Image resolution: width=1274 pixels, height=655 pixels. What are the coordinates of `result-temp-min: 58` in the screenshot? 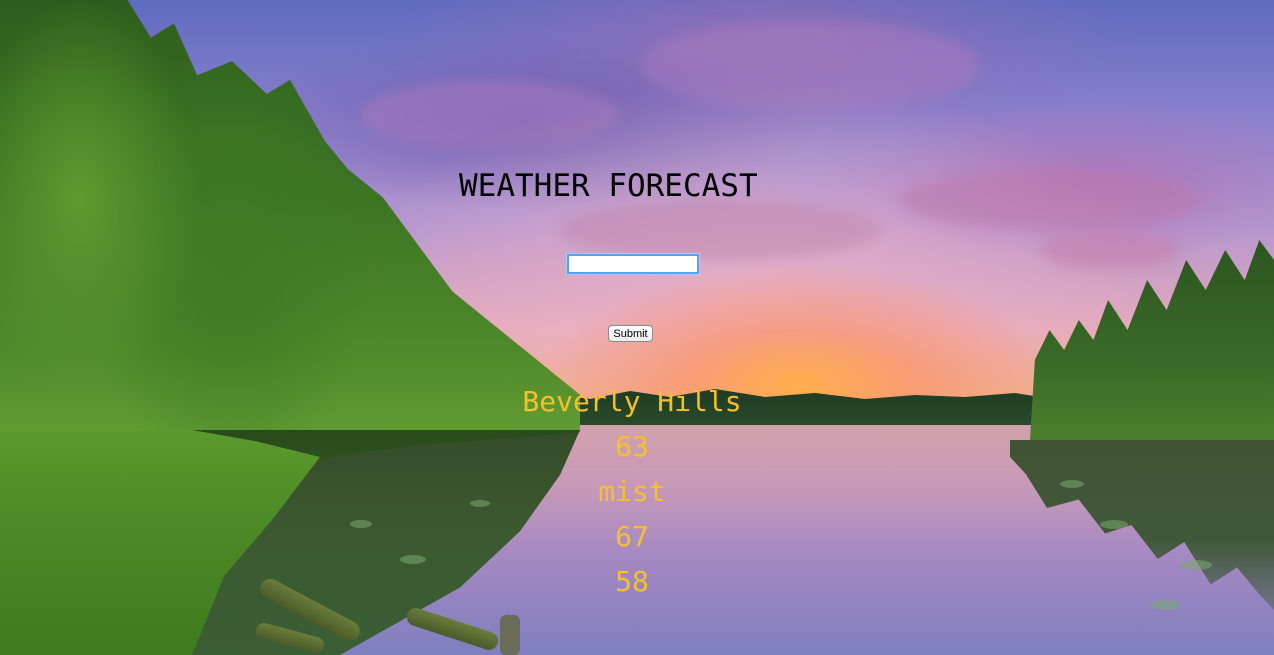 It's located at (632, 581).